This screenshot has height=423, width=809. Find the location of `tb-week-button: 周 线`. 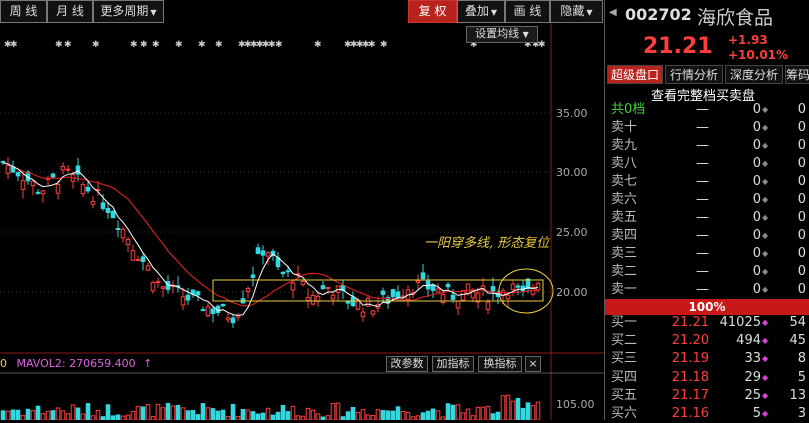

tb-week-button: 周 线 is located at coordinates (23, 11).